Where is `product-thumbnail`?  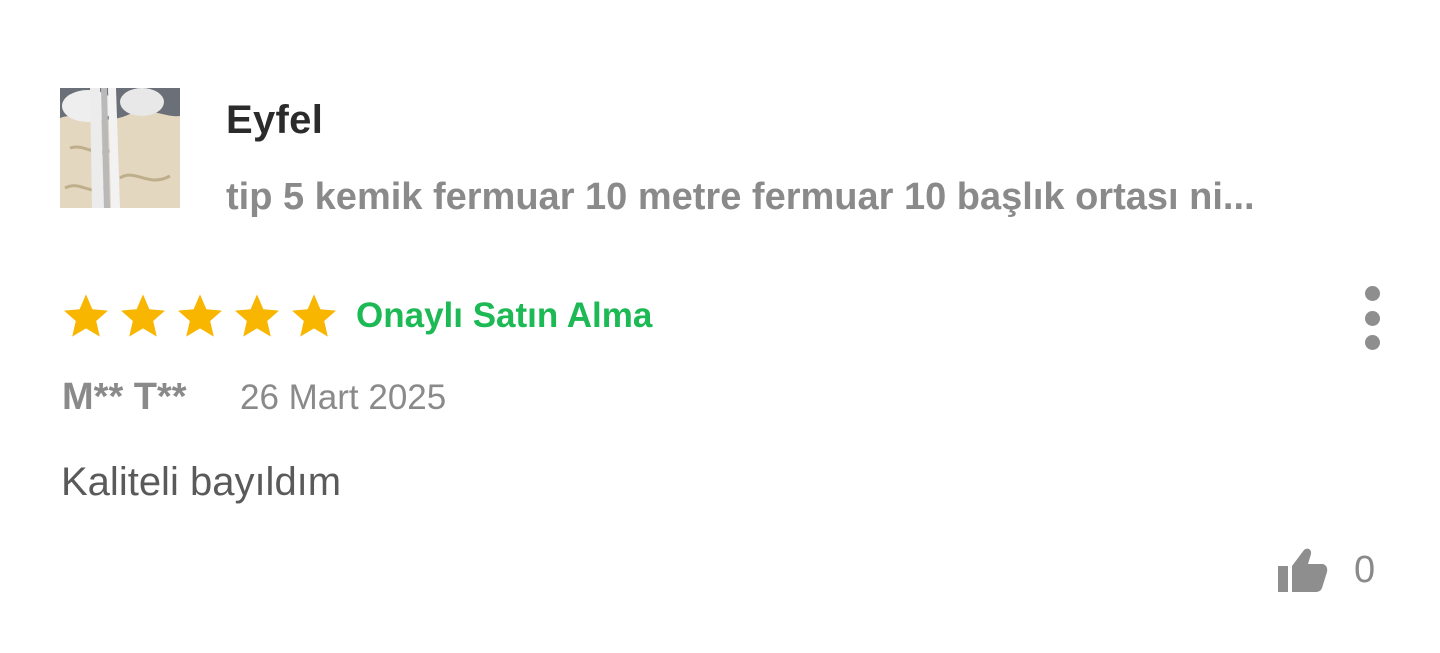 product-thumbnail is located at coordinates (120, 148).